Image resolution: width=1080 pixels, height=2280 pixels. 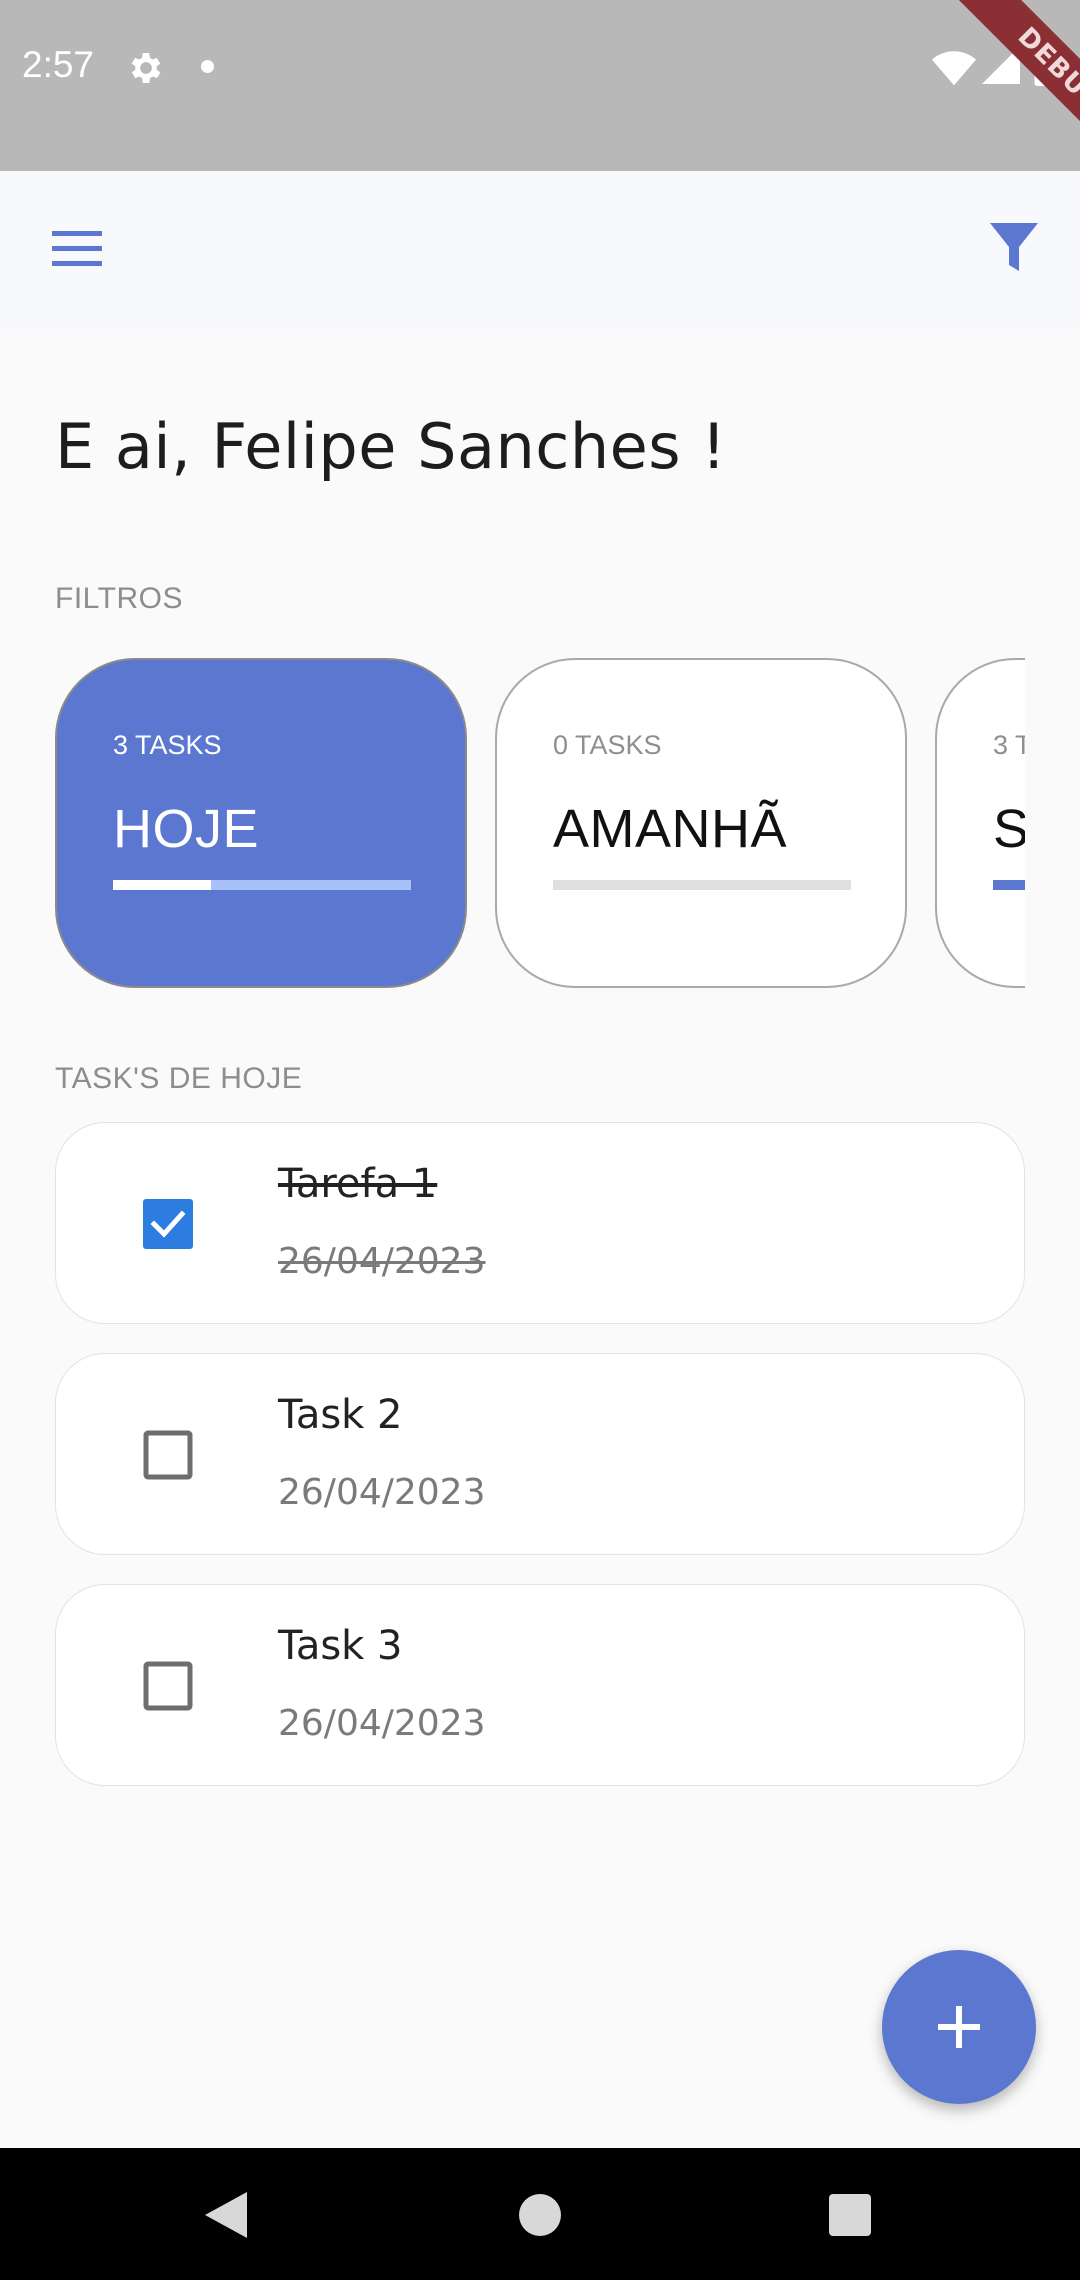 I want to click on notification-dot-icon, so click(x=207, y=66).